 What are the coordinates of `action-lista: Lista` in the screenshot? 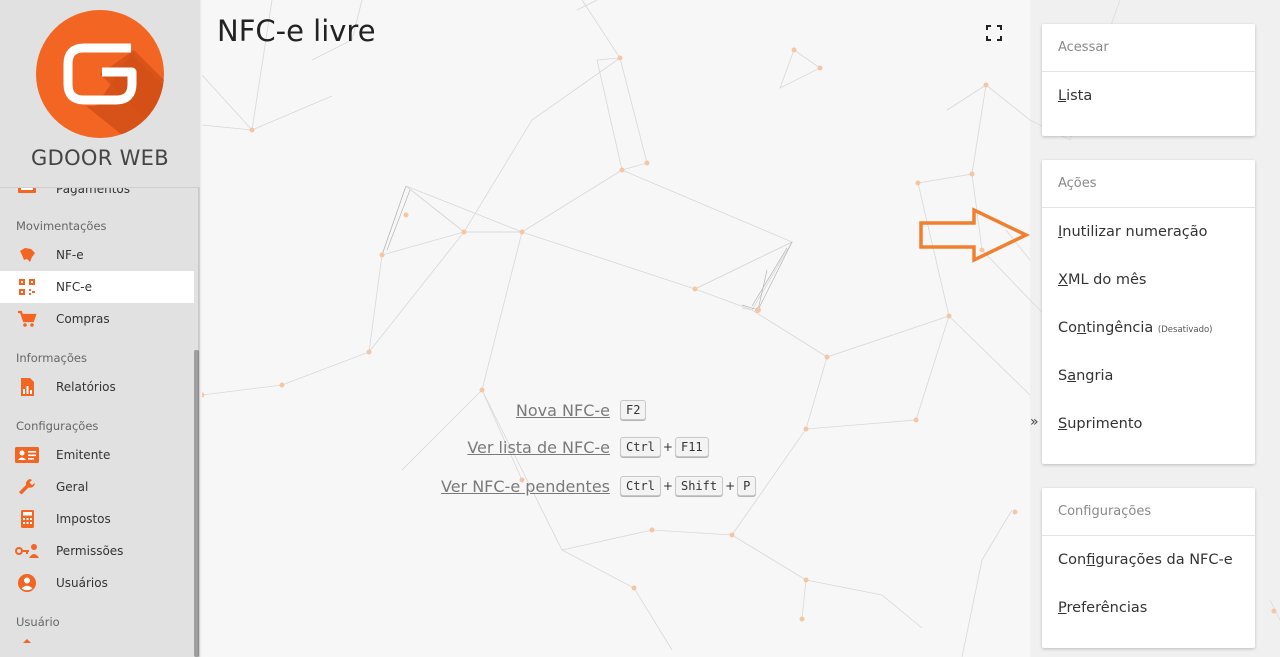 It's located at (1148, 96).